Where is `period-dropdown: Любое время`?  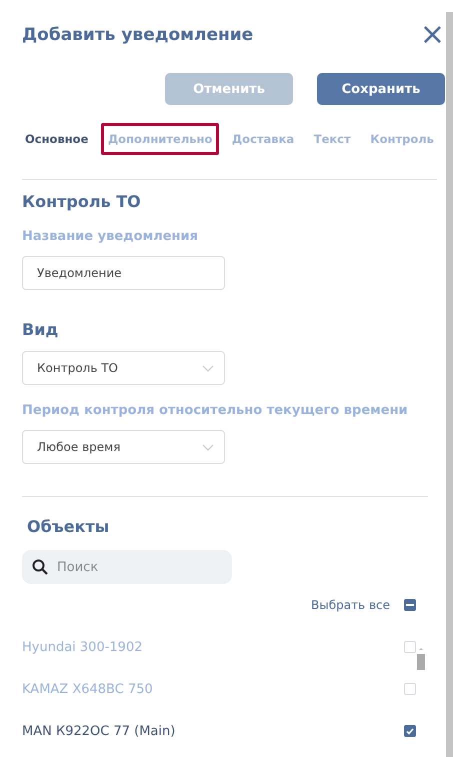 period-dropdown: Любое время is located at coordinates (123, 447).